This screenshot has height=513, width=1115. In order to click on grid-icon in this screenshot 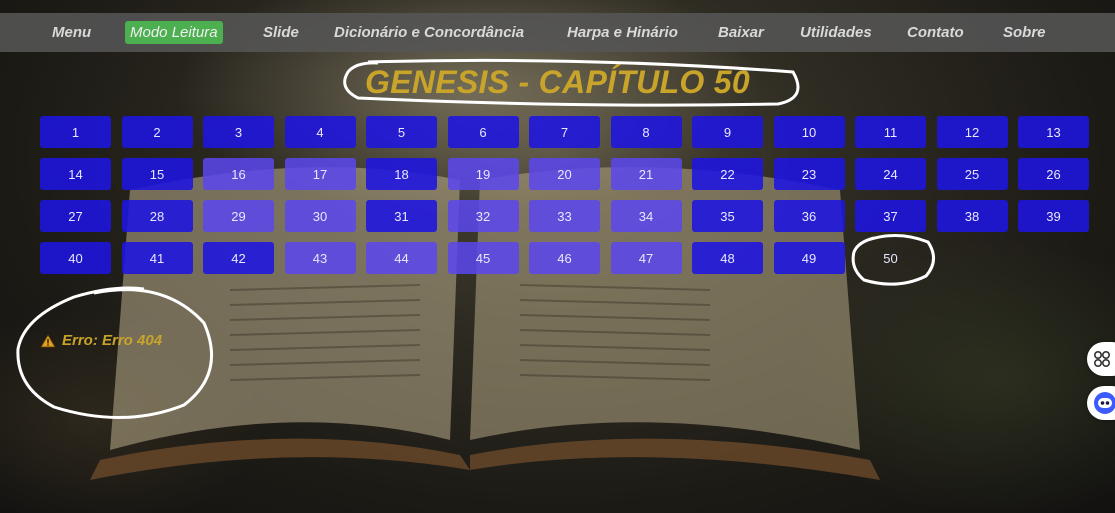, I will do `click(1102, 359)`.